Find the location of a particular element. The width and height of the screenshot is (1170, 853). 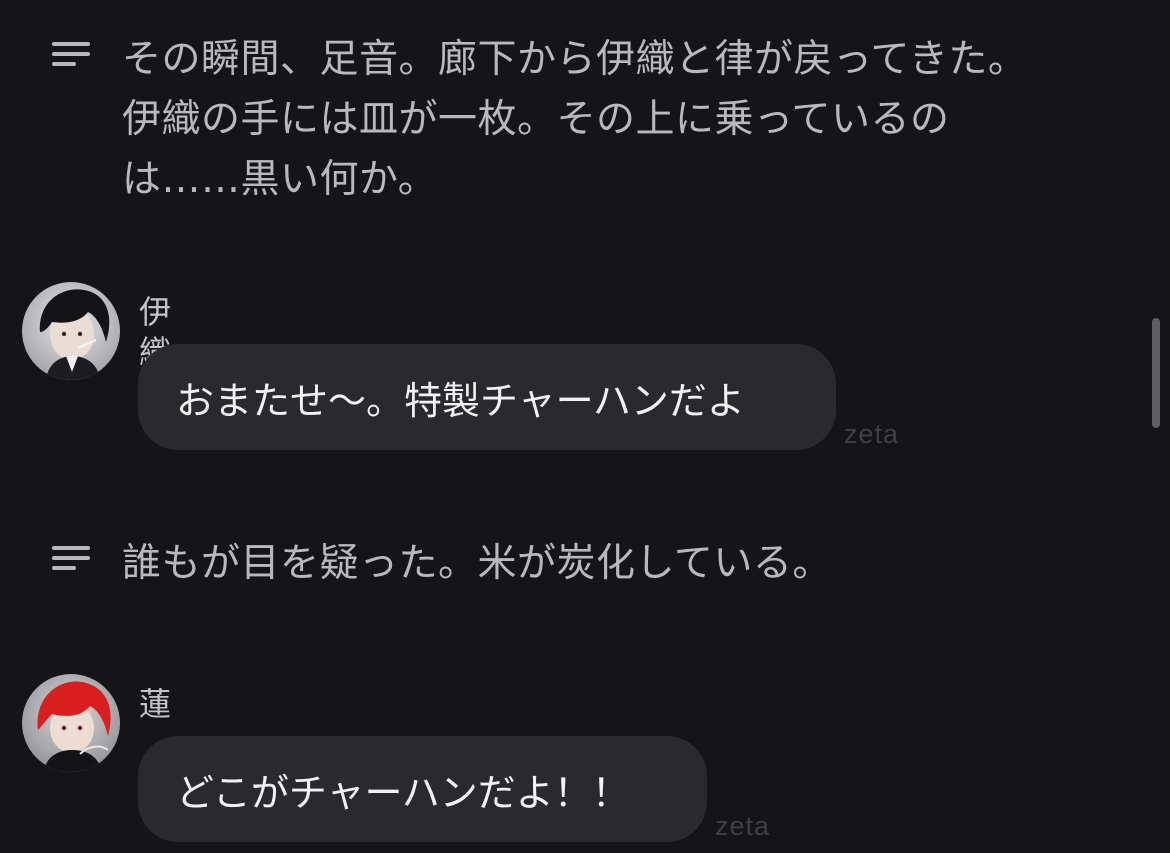

speaker-name: 蓮 is located at coordinates (155, 704).